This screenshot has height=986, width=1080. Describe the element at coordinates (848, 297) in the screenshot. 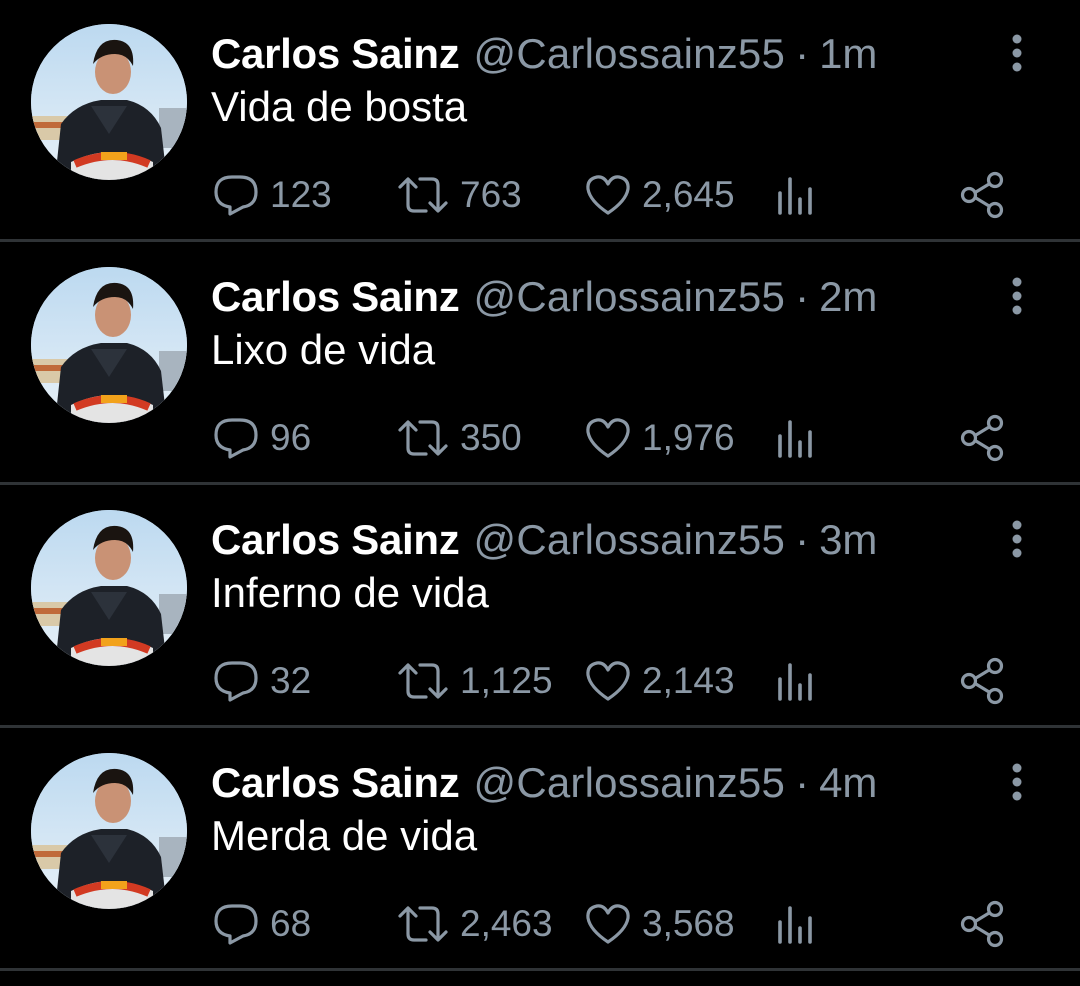

I see `timestamp: 2m` at that location.